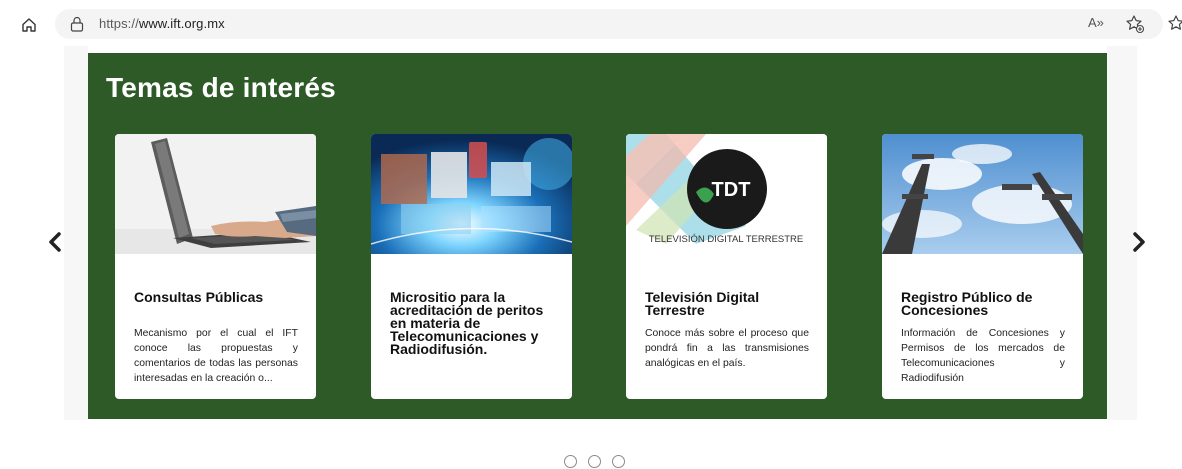  I want to click on home-icon, so click(29, 25).